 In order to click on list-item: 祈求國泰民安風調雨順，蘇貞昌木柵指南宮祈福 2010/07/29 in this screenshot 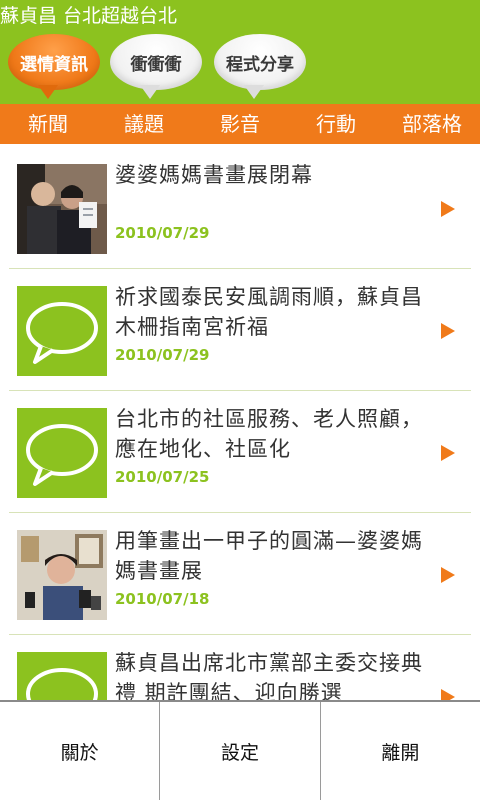, I will do `click(240, 330)`.